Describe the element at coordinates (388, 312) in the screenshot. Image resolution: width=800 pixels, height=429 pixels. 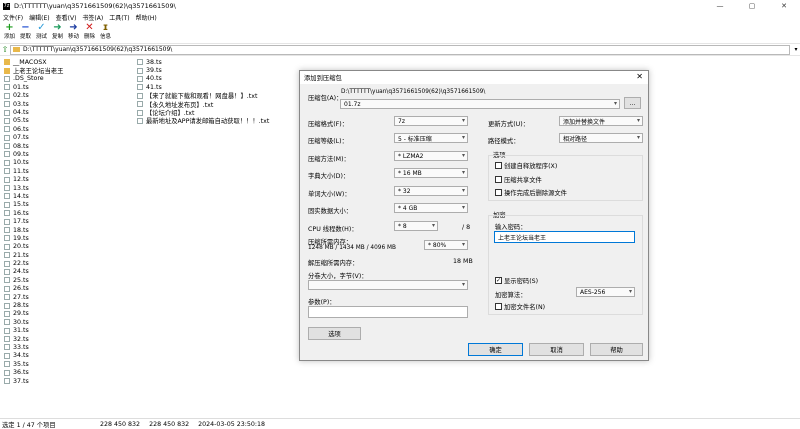
I see `params-input` at that location.